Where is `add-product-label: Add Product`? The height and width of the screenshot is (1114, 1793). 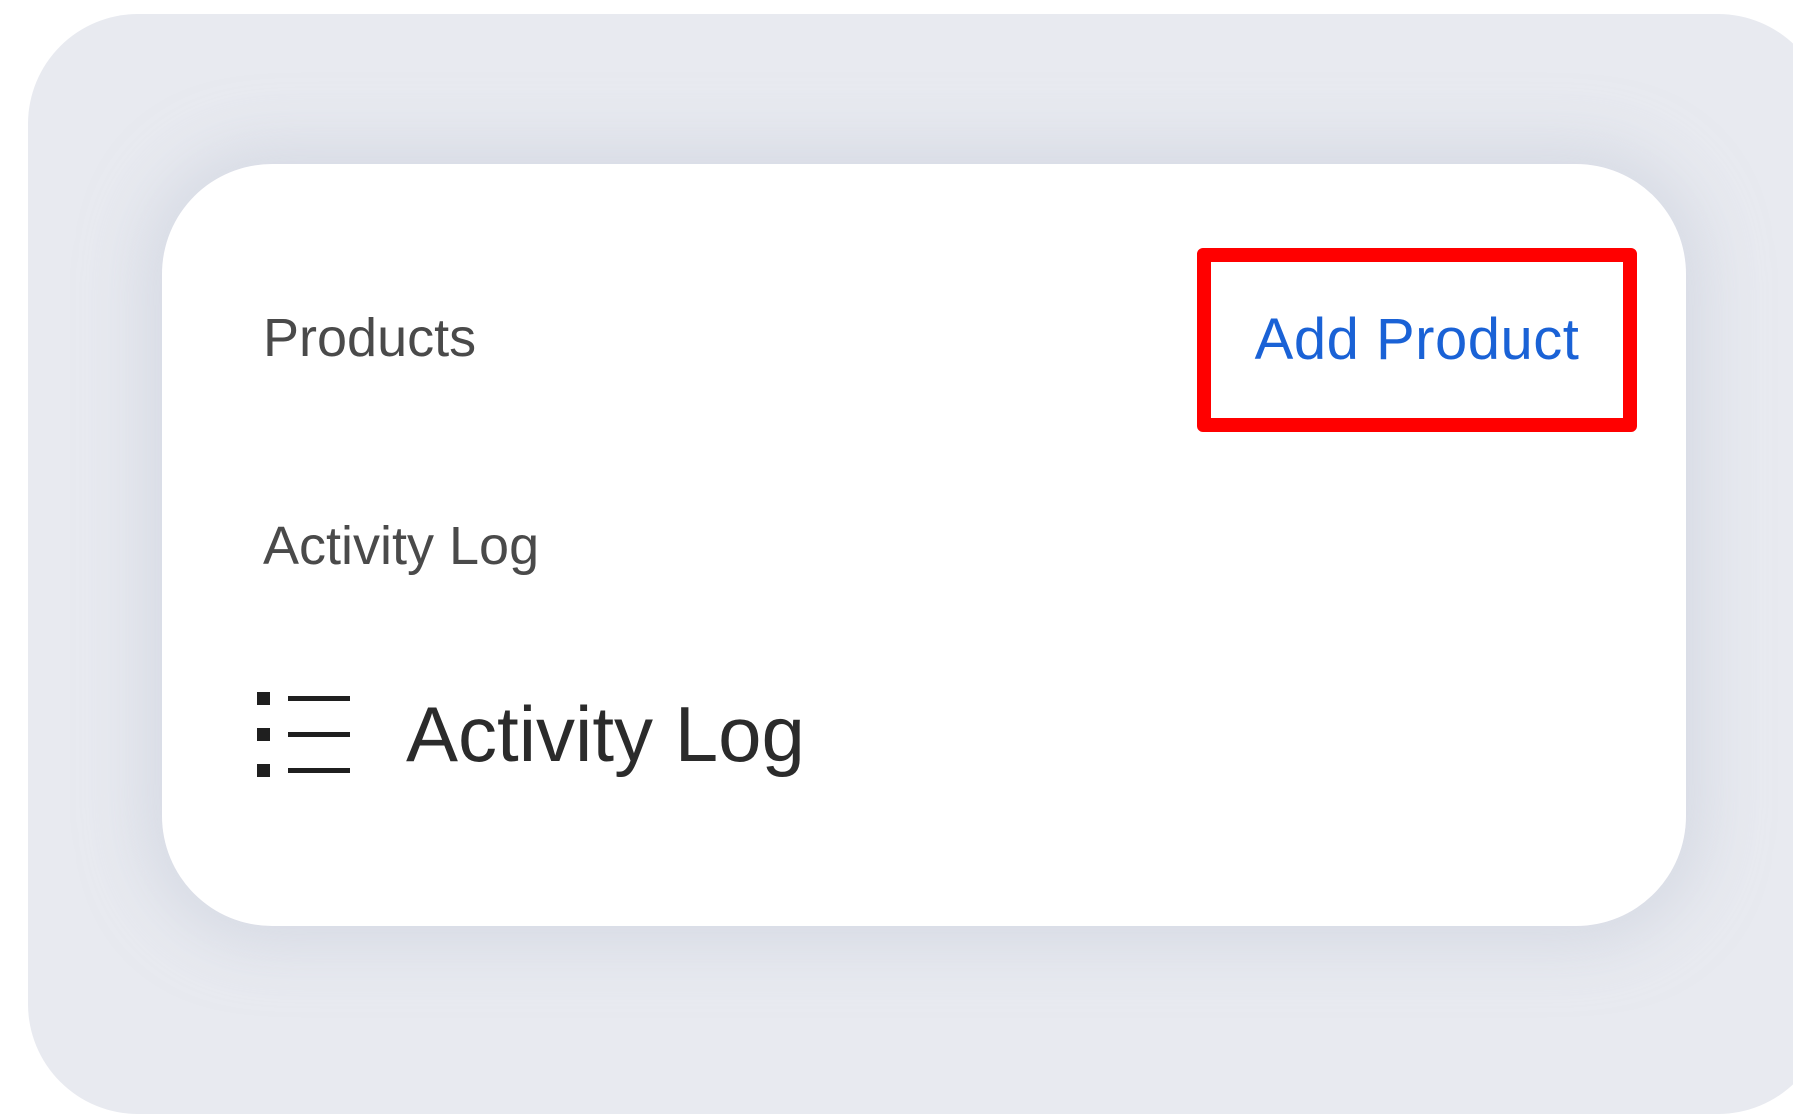 add-product-label: Add Product is located at coordinates (1417, 339).